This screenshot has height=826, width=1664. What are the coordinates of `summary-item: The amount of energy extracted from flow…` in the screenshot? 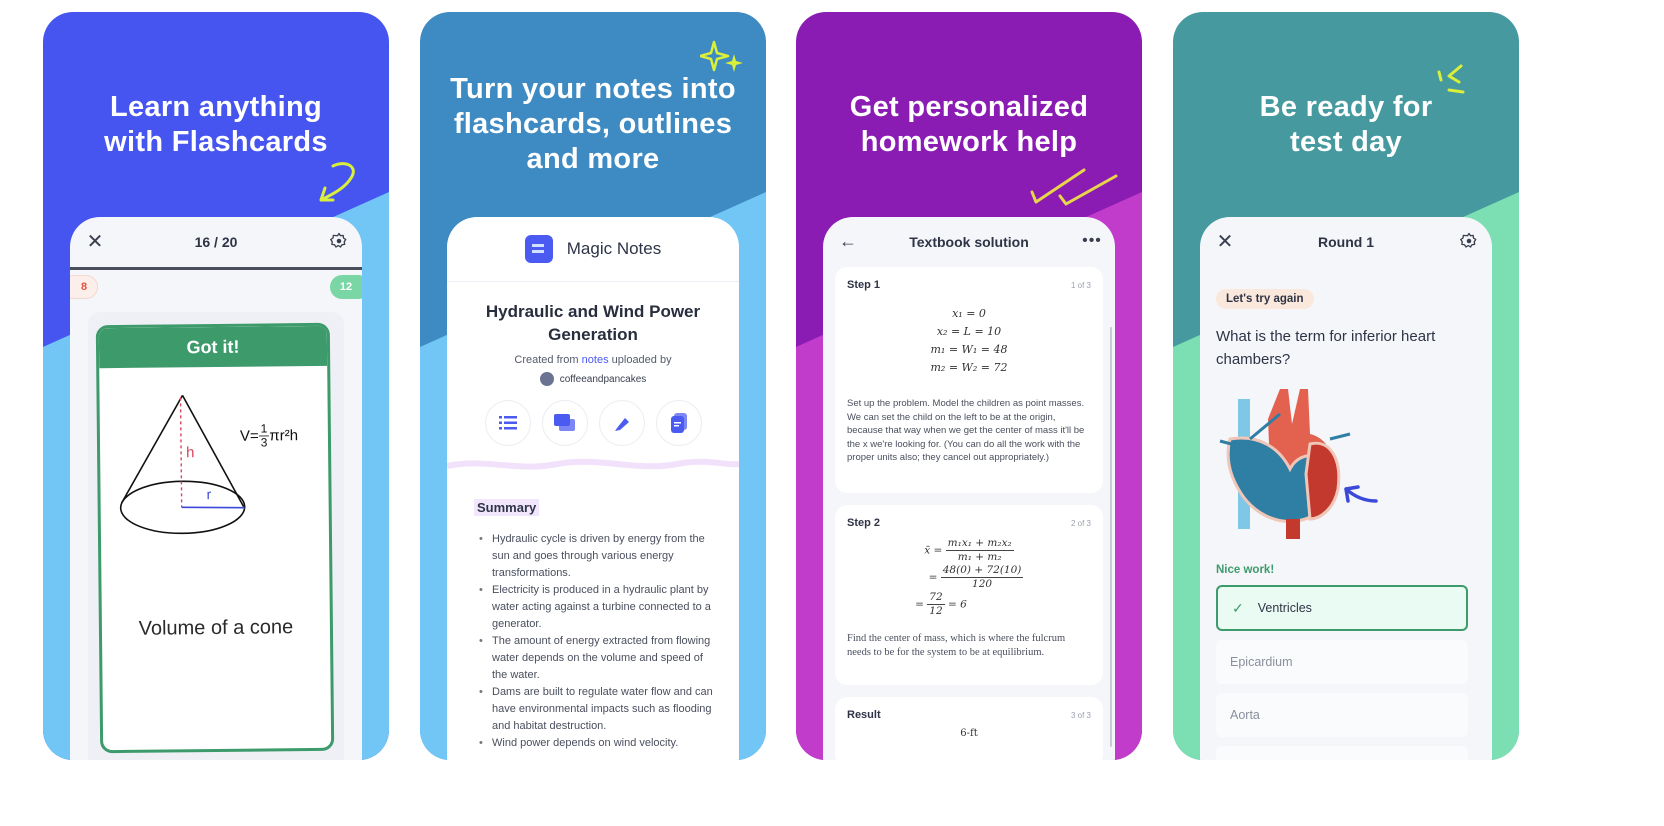 It's located at (599, 658).